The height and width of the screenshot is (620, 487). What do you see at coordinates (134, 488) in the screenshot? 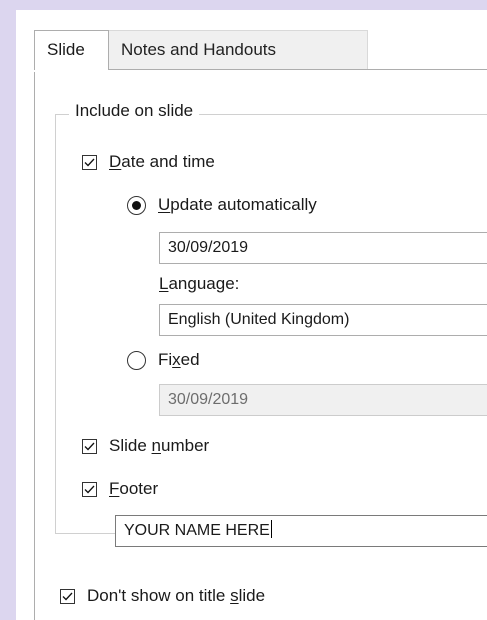
I see `footer-label: Footer` at bounding box center [134, 488].